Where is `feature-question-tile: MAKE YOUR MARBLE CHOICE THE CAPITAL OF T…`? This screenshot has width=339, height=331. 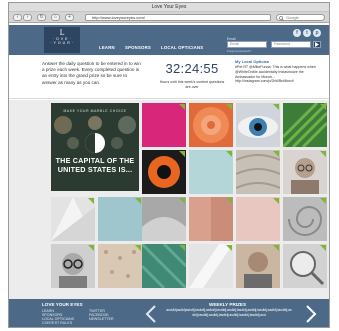 feature-question-tile: MAKE YOUR MARBLE CHOICE THE CAPITAL OF T… is located at coordinates (95, 147).